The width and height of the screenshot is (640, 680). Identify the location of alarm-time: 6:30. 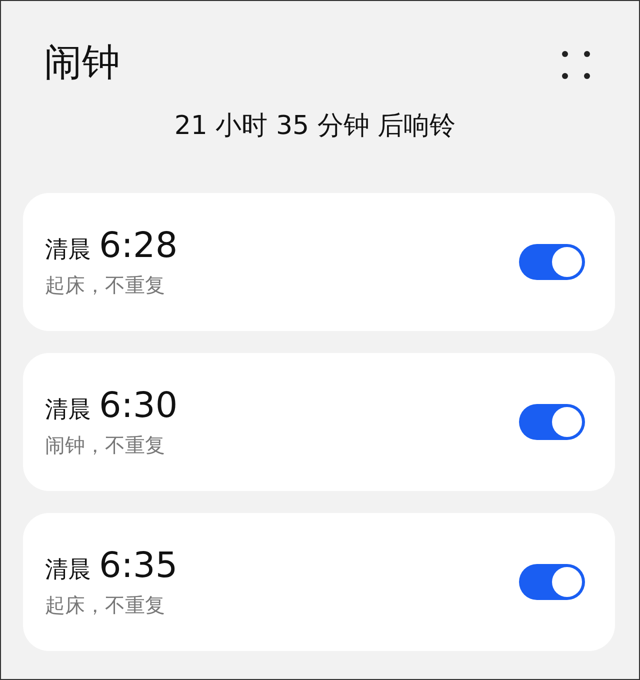
(138, 406).